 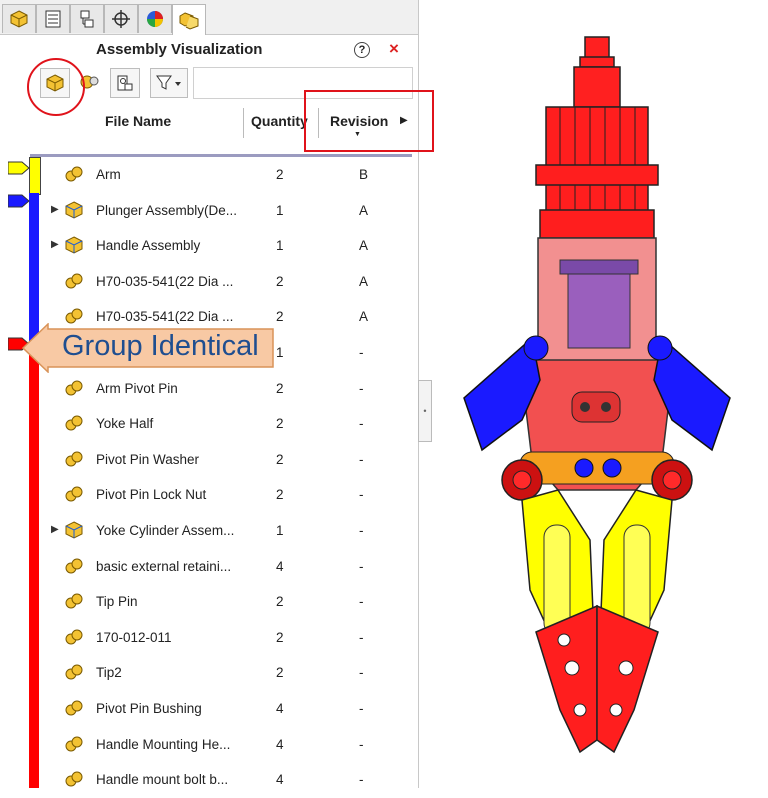 I want to click on panel-title: Assembly Visualization, so click(x=179, y=49).